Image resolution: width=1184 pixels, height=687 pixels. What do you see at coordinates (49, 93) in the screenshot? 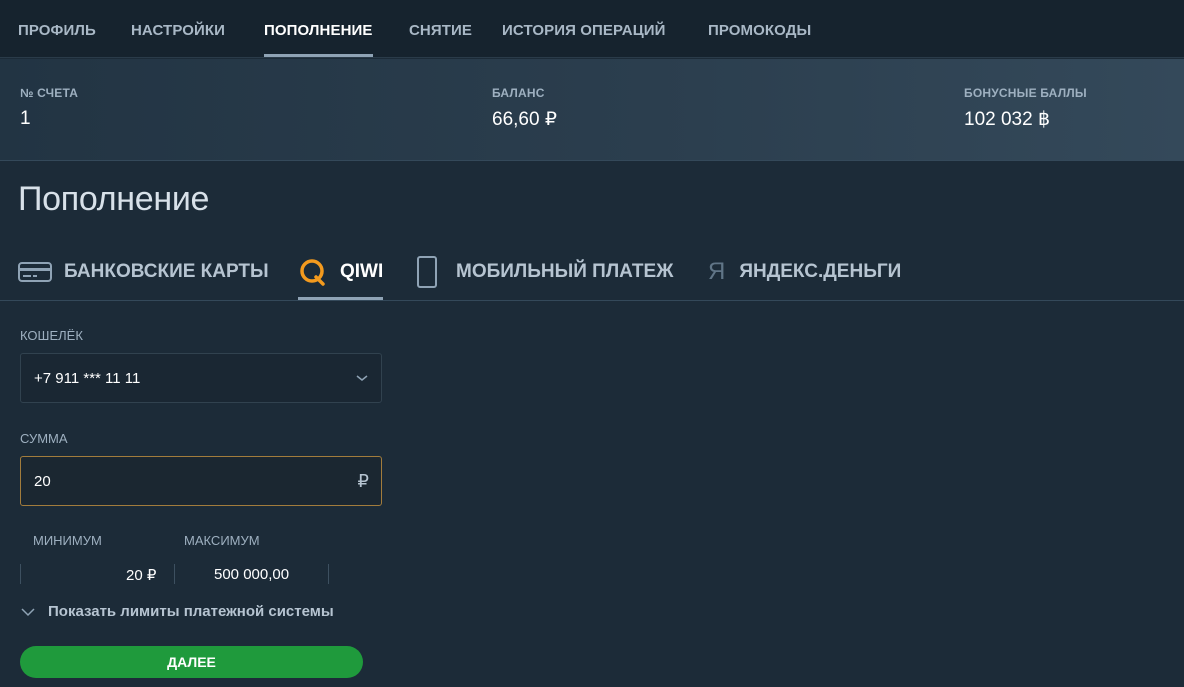
I see `account-number-label: № СЧЕТА` at bounding box center [49, 93].